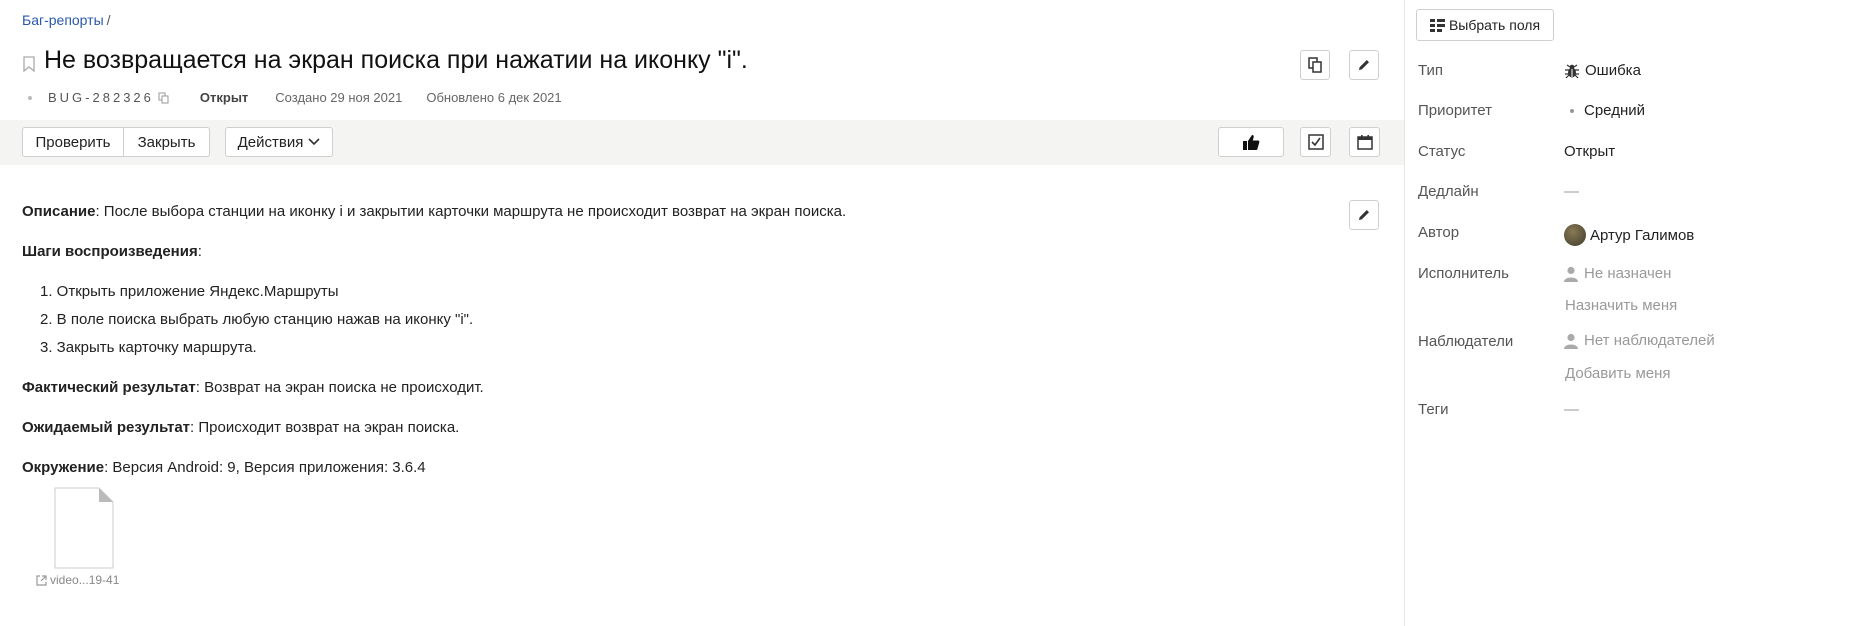  I want to click on actions-dropdown: Действия, so click(279, 142).